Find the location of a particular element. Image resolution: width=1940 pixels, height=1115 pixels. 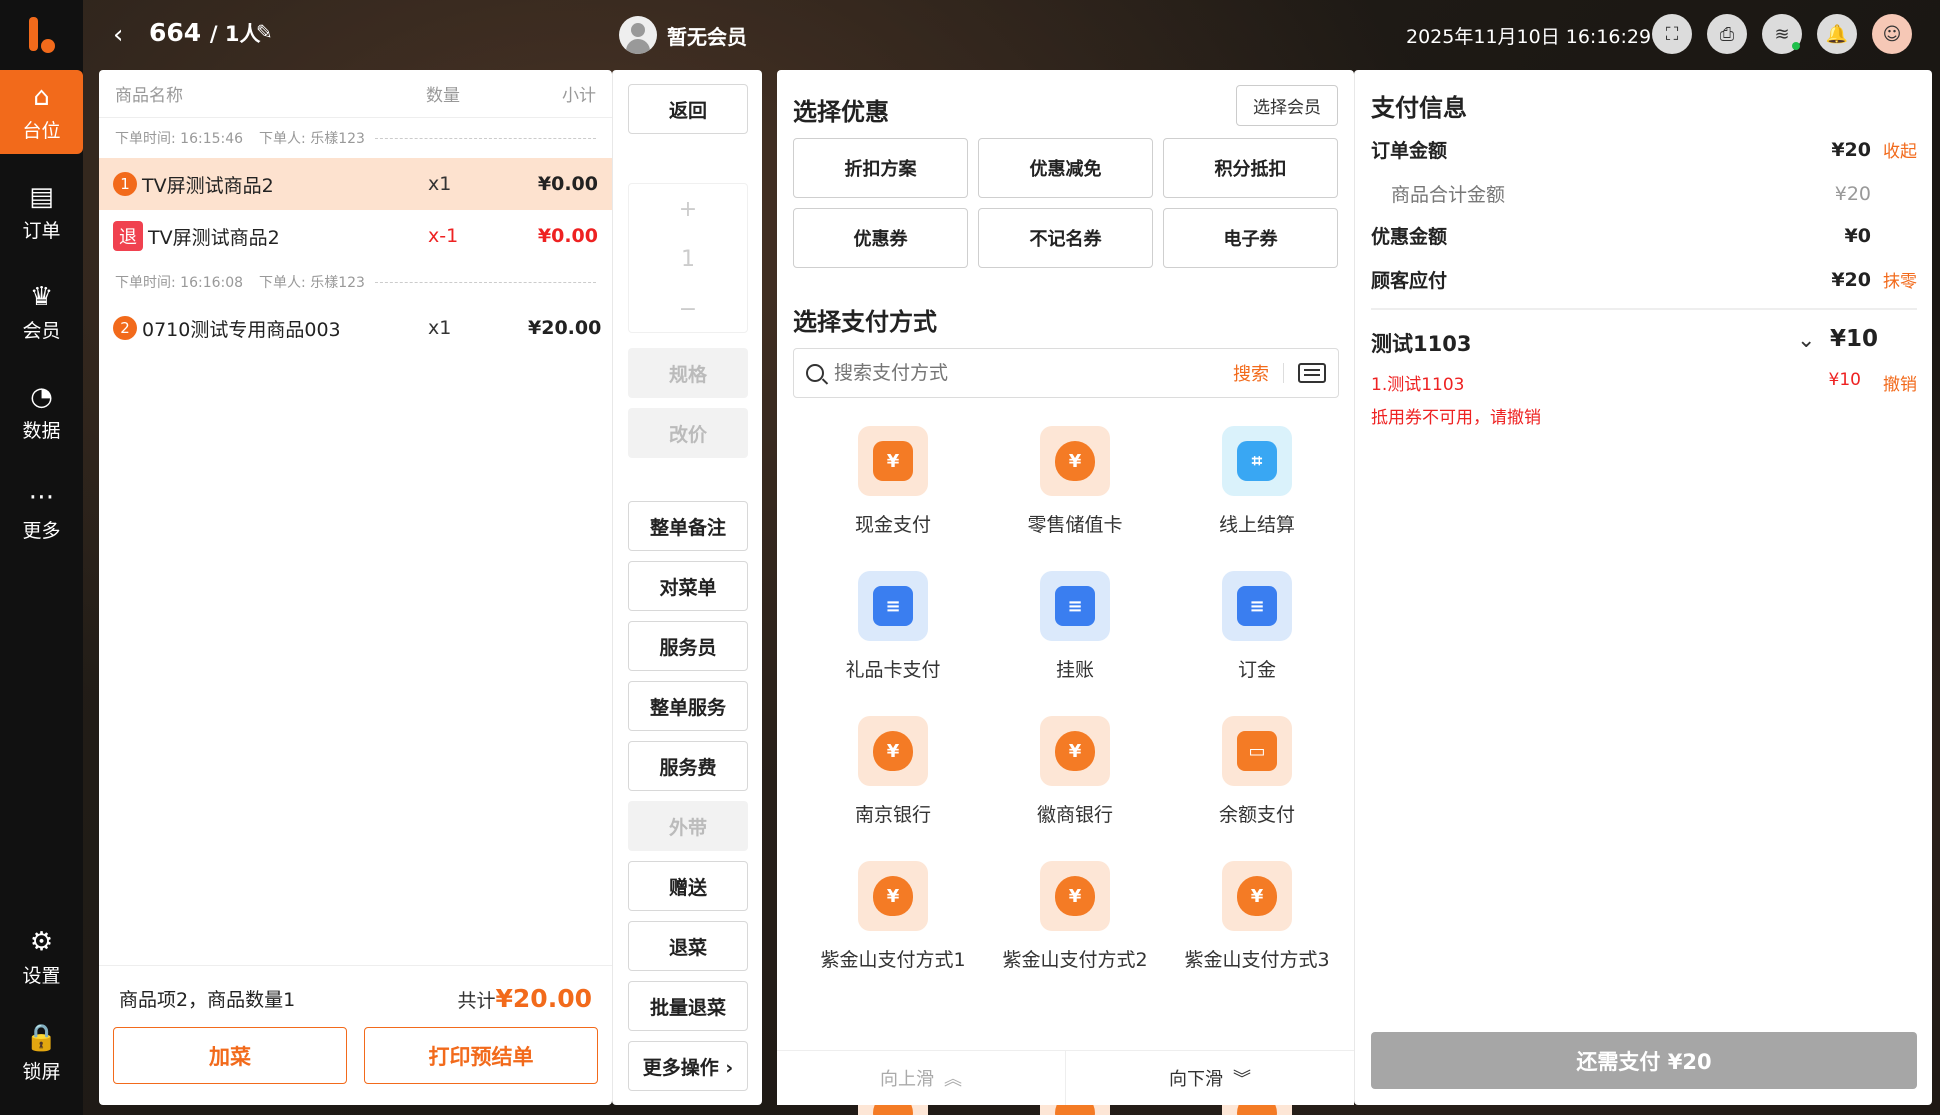

stepper-plus: + is located at coordinates (688, 209).